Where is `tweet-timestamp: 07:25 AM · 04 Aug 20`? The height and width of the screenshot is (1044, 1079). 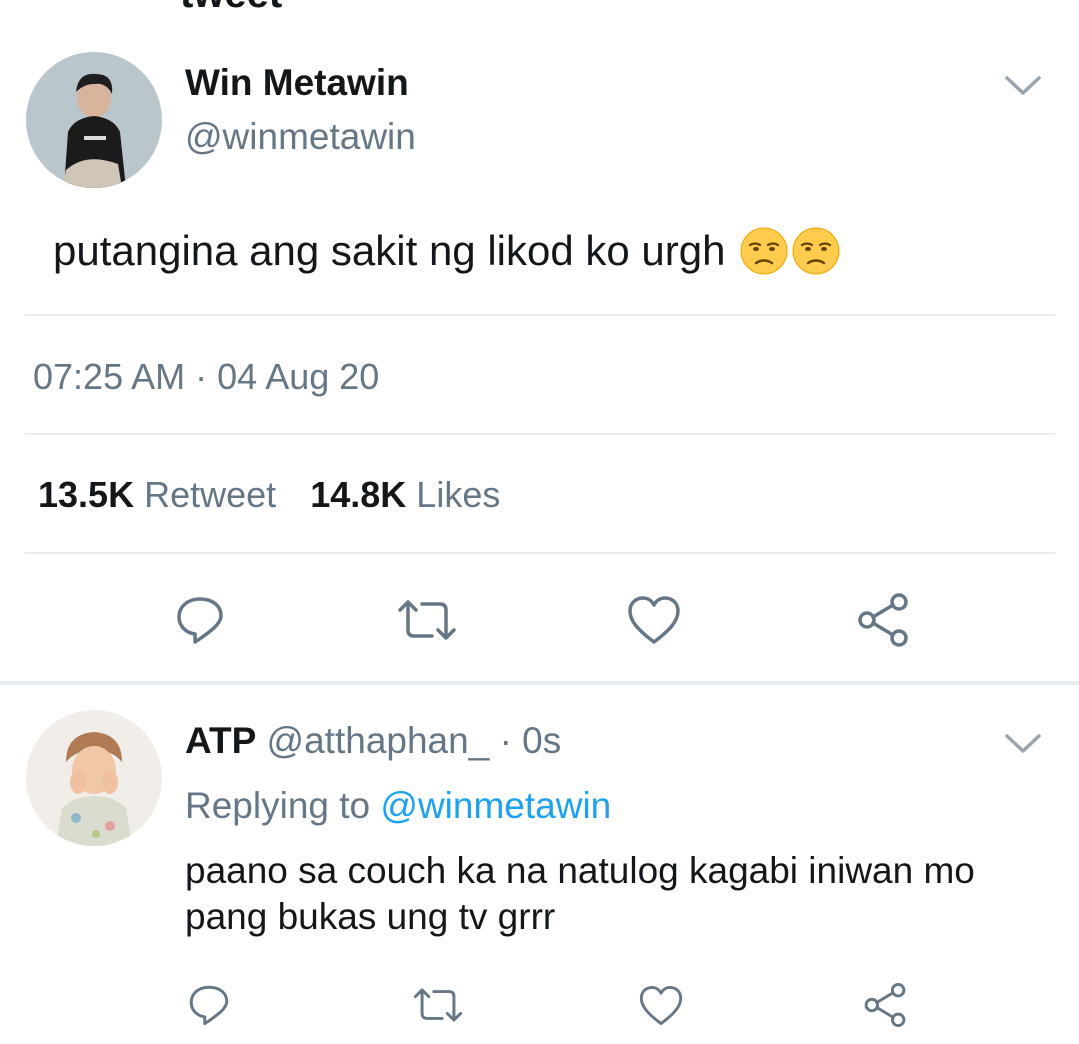 tweet-timestamp: 07:25 AM · 04 Aug 20 is located at coordinates (206, 377).